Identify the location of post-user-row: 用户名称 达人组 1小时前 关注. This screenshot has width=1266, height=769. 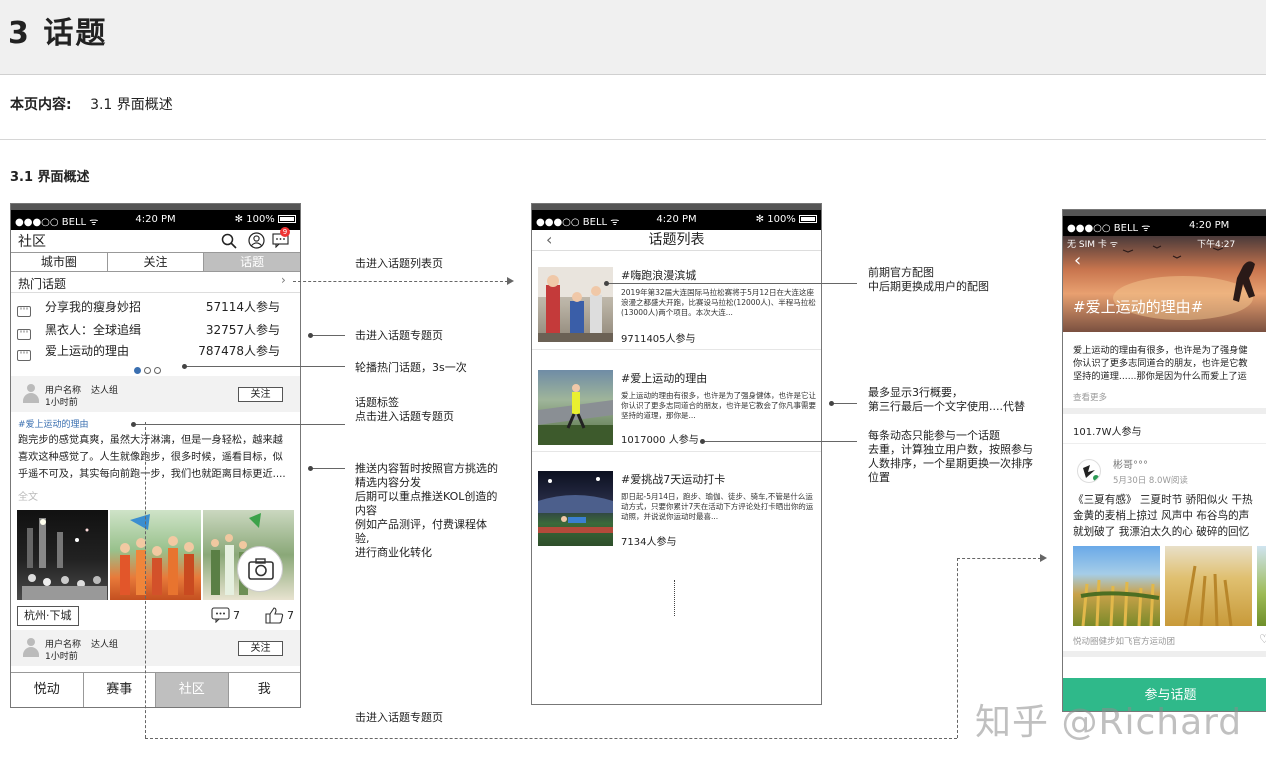
(155, 394).